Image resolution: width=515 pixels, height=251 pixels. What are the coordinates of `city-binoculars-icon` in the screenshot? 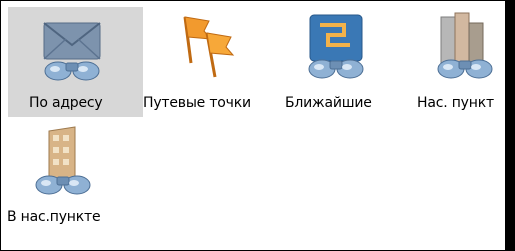 It's located at (465, 45).